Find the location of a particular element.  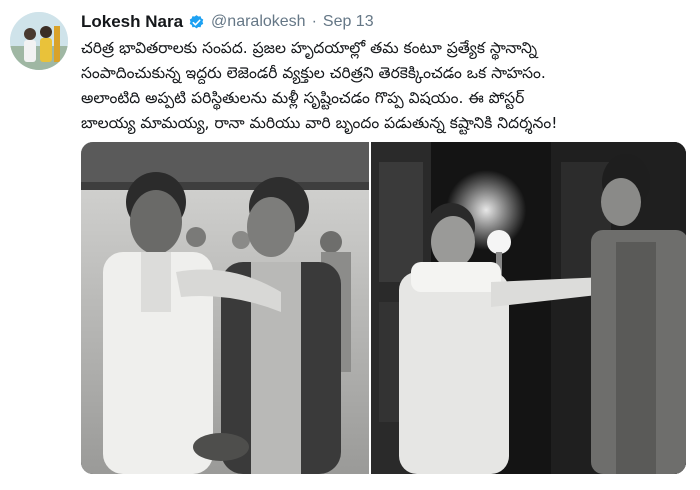

profile-avatar is located at coordinates (39, 41).